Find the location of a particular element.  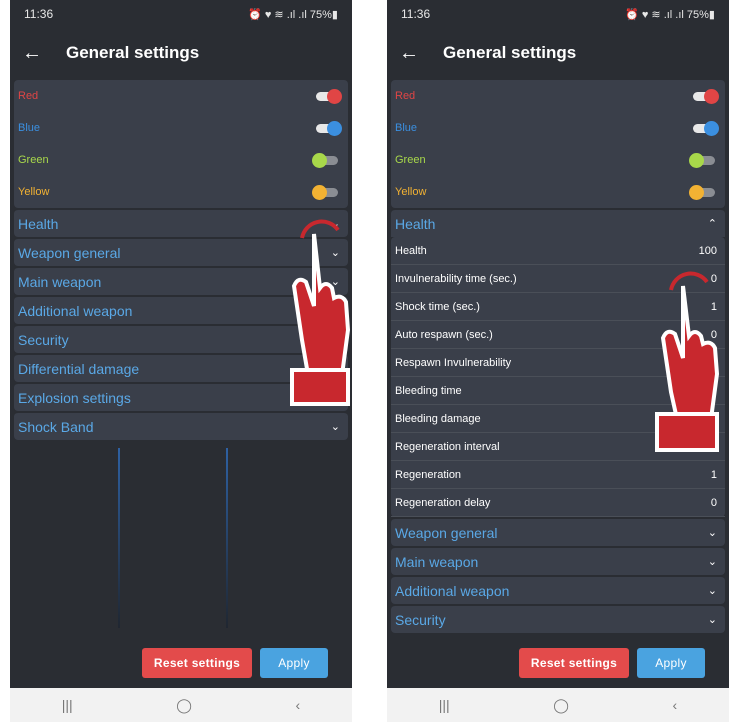

section-security: Security ⌄ is located at coordinates (558, 619).